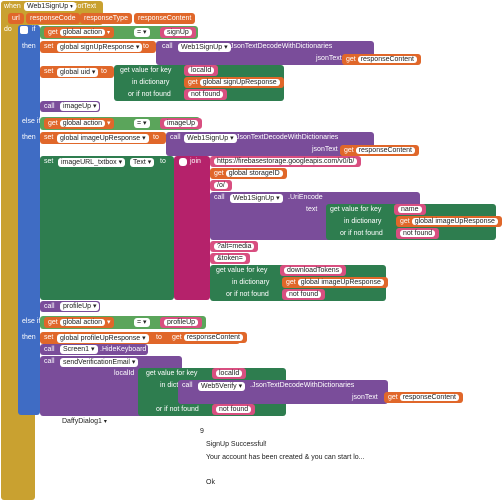 The height and width of the screenshot is (500, 502). Describe the element at coordinates (99, 362) in the screenshot. I see `sendverification-proc: sendVerificationEmail ▾` at that location.